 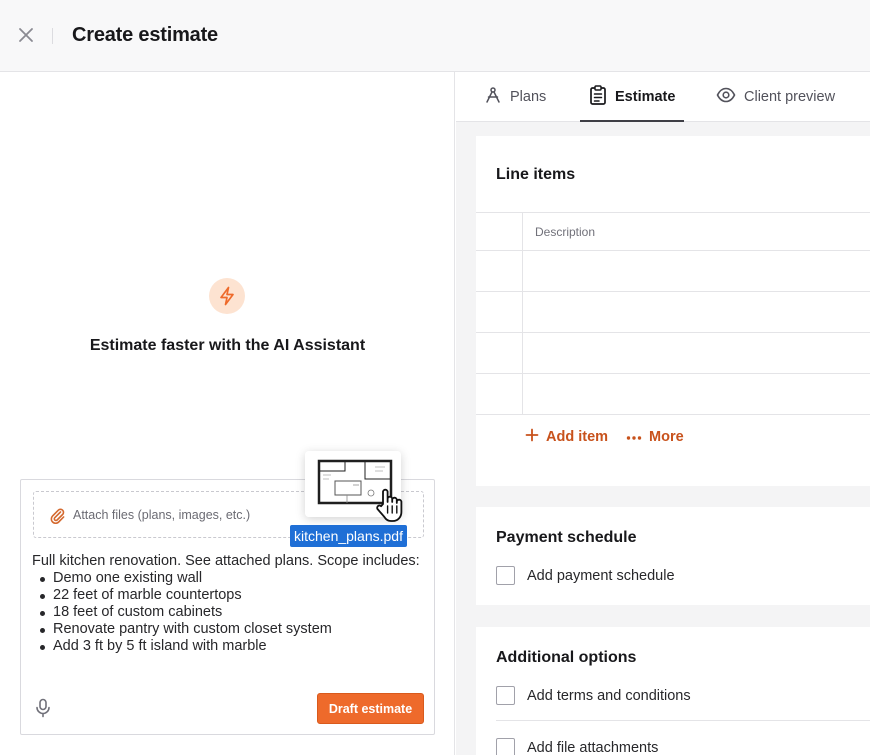 I want to click on line-item-actions: Add item More, so click(x=604, y=437).